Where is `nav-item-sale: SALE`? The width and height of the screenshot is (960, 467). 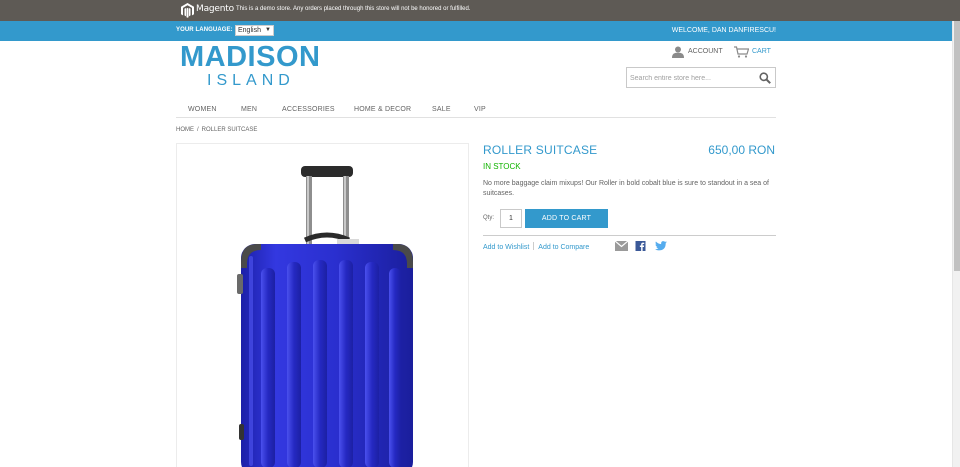
nav-item-sale: SALE is located at coordinates (441, 109).